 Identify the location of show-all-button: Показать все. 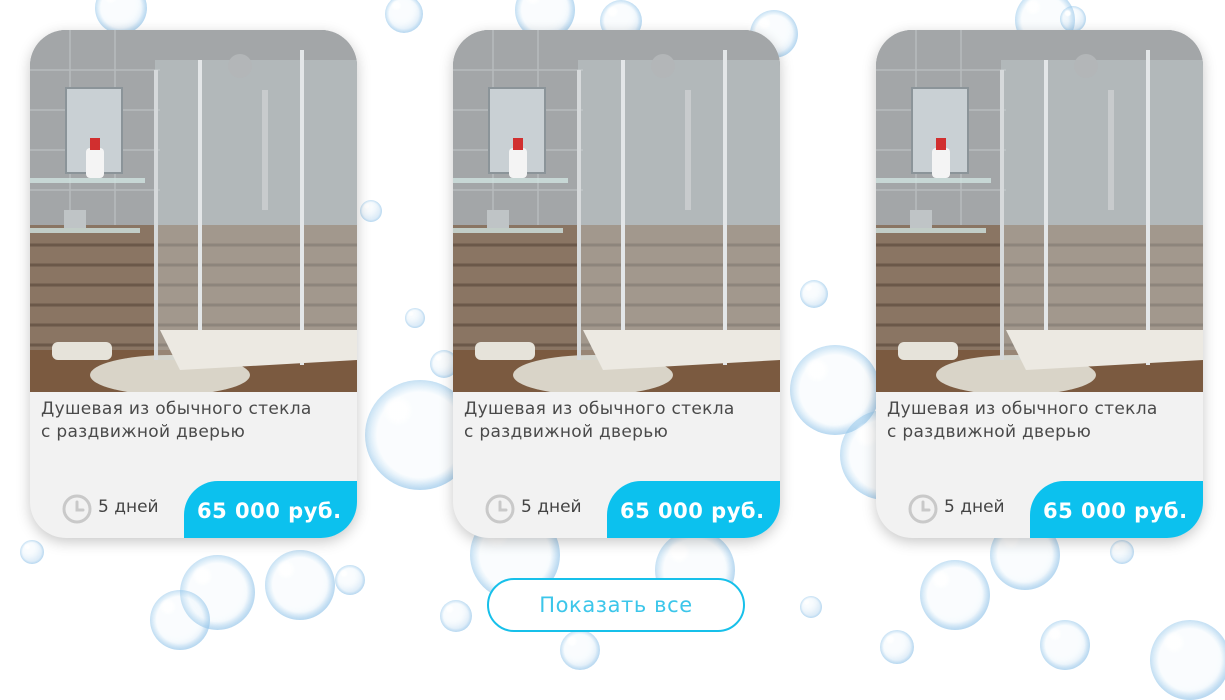
(616, 605).